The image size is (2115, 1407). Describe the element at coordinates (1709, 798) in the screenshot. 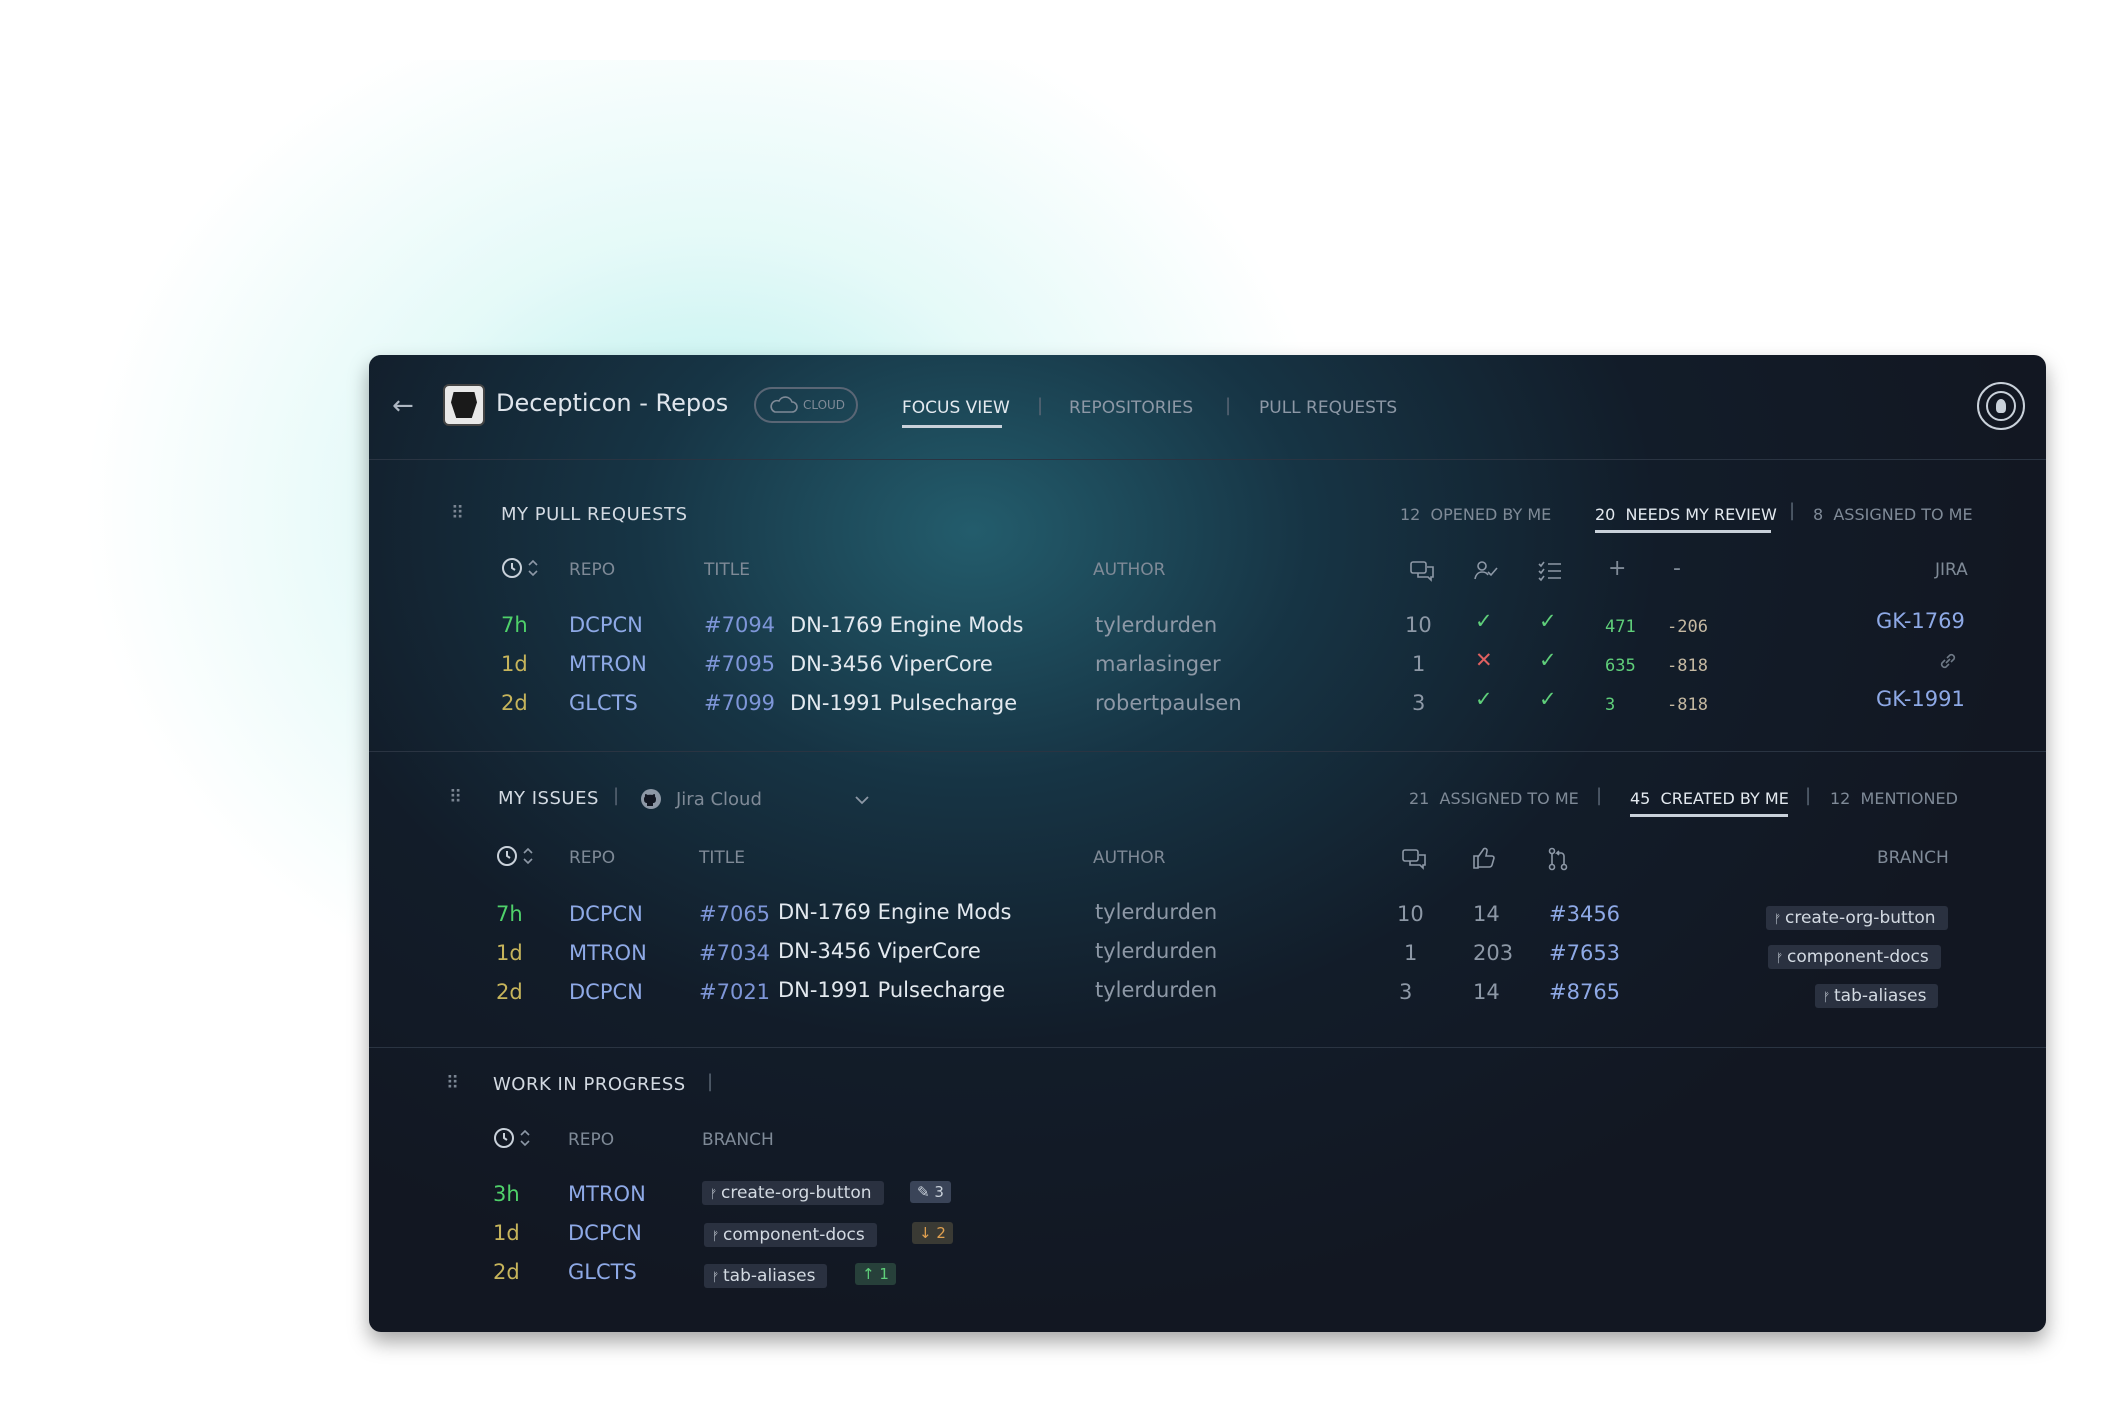

I see `filter-created-by-me: 45 CREATED BY ME` at that location.